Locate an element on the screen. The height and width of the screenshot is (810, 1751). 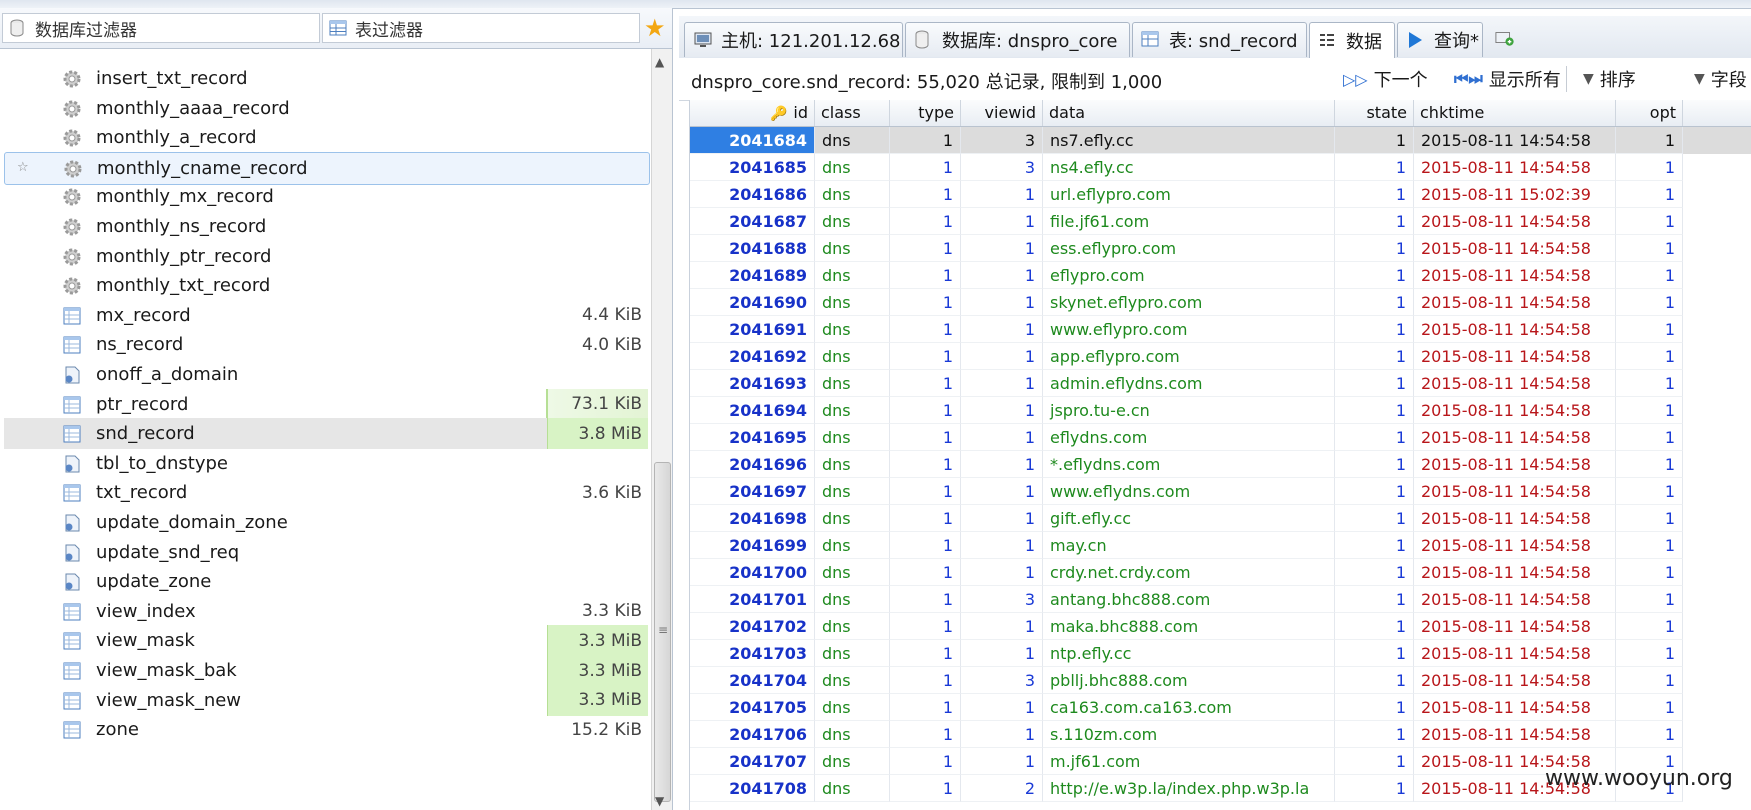
new-tab-button is located at coordinates (1507, 39).